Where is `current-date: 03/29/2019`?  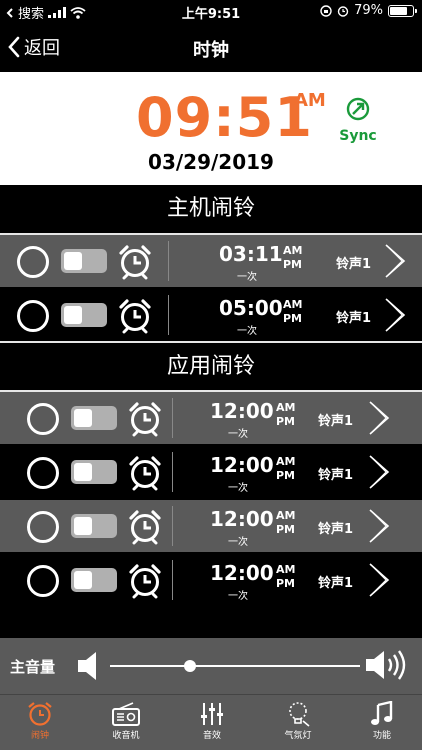
current-date: 03/29/2019 is located at coordinates (211, 162).